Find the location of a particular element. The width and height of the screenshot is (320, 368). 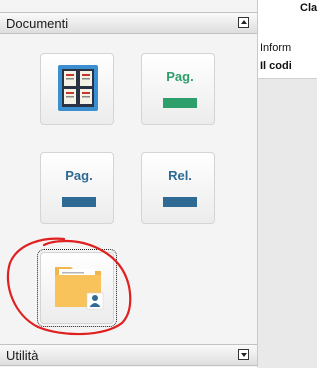

tile-report-blue: Rel. is located at coordinates (178, 188).